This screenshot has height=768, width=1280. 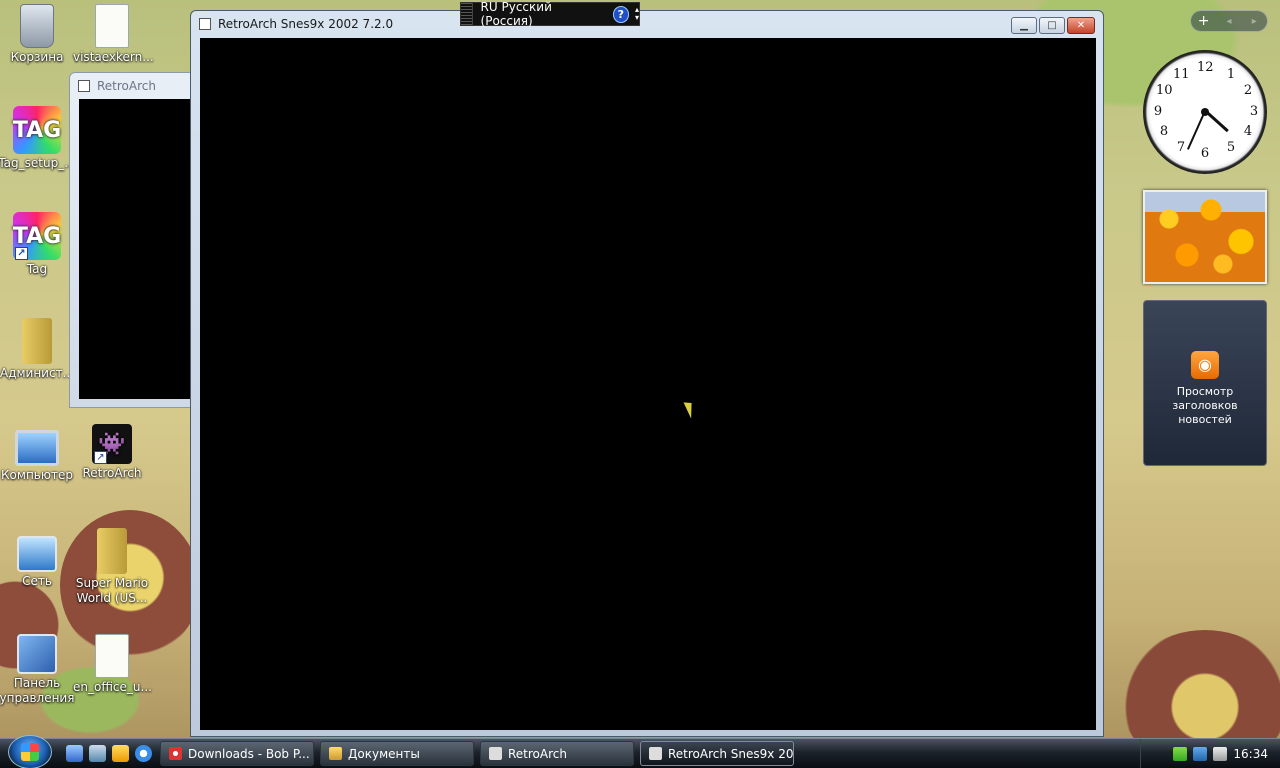 What do you see at coordinates (175, 753) in the screenshot?
I see `browser-icon` at bounding box center [175, 753].